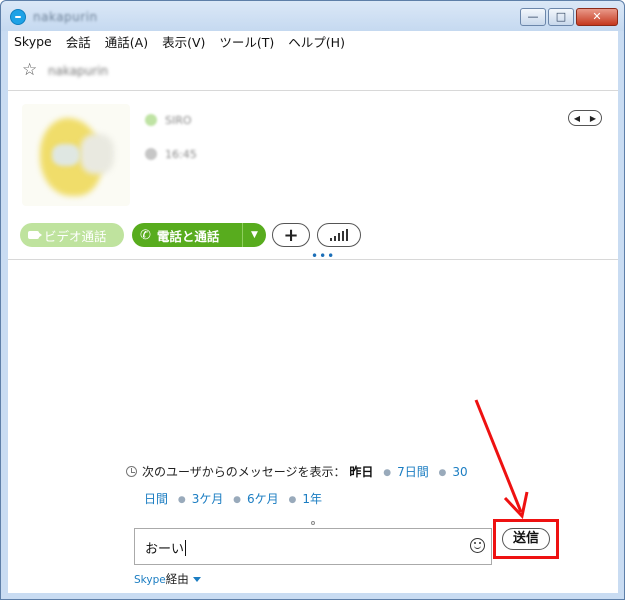 The width and height of the screenshot is (625, 600). I want to click on profile-nav-arrows: ◀ ▶, so click(585, 118).